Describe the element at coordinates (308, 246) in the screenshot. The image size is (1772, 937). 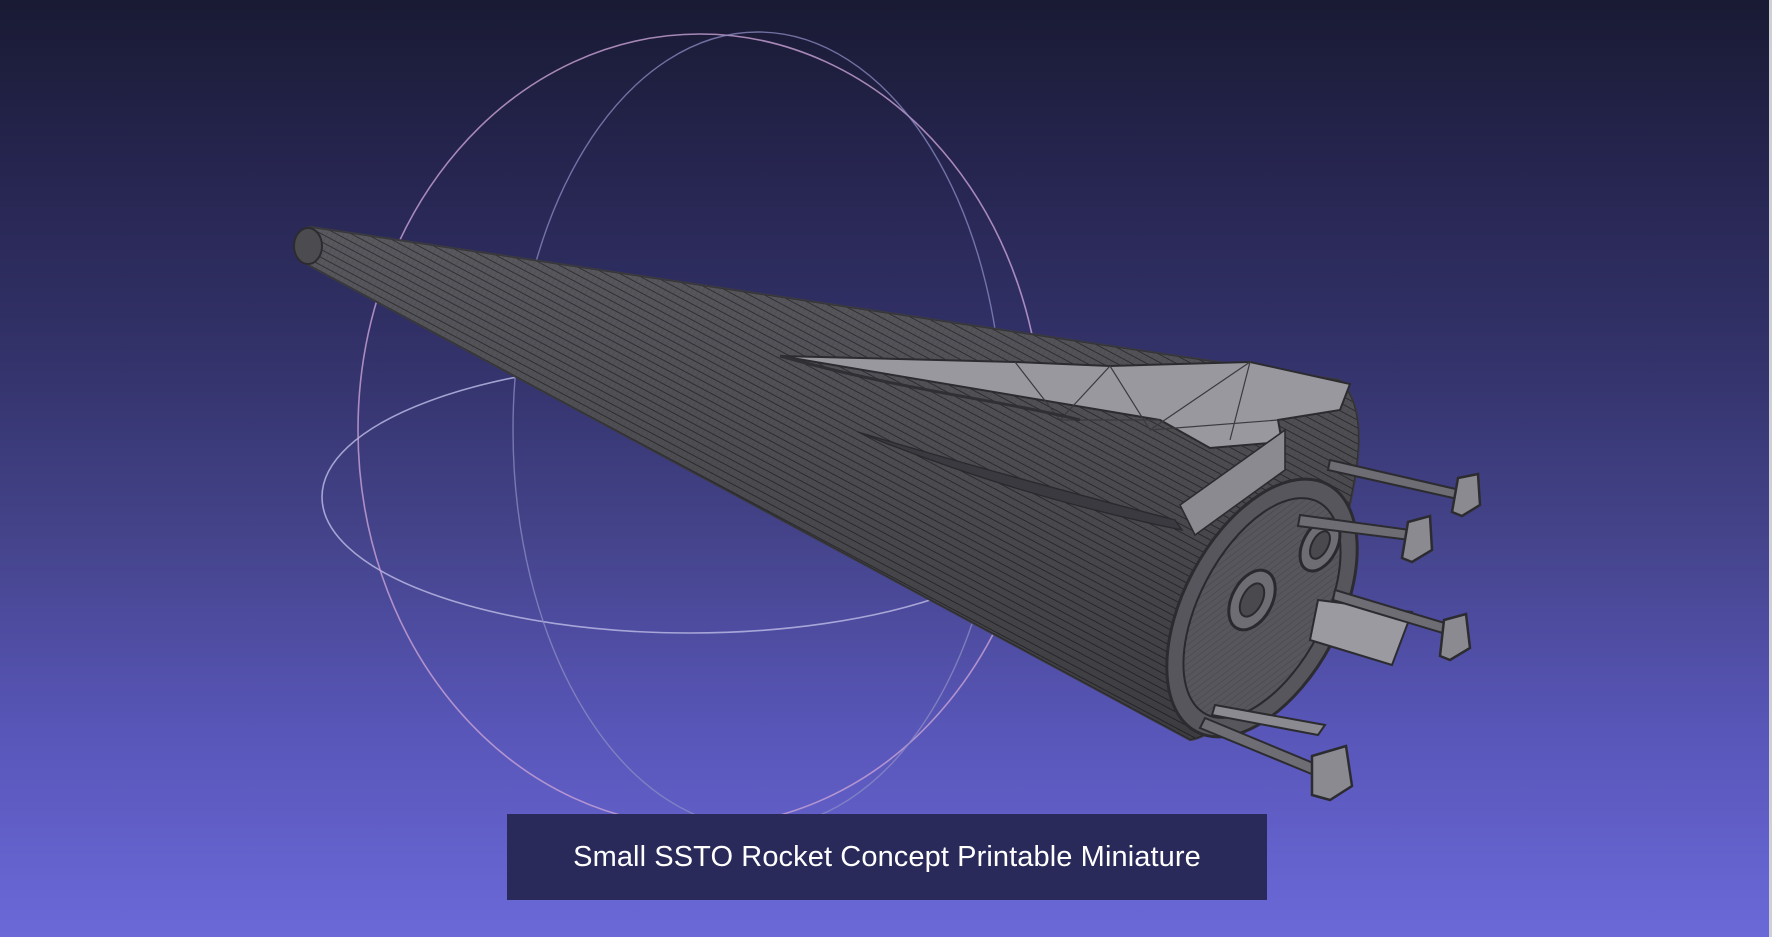
I see `rocket-nose-tip` at that location.